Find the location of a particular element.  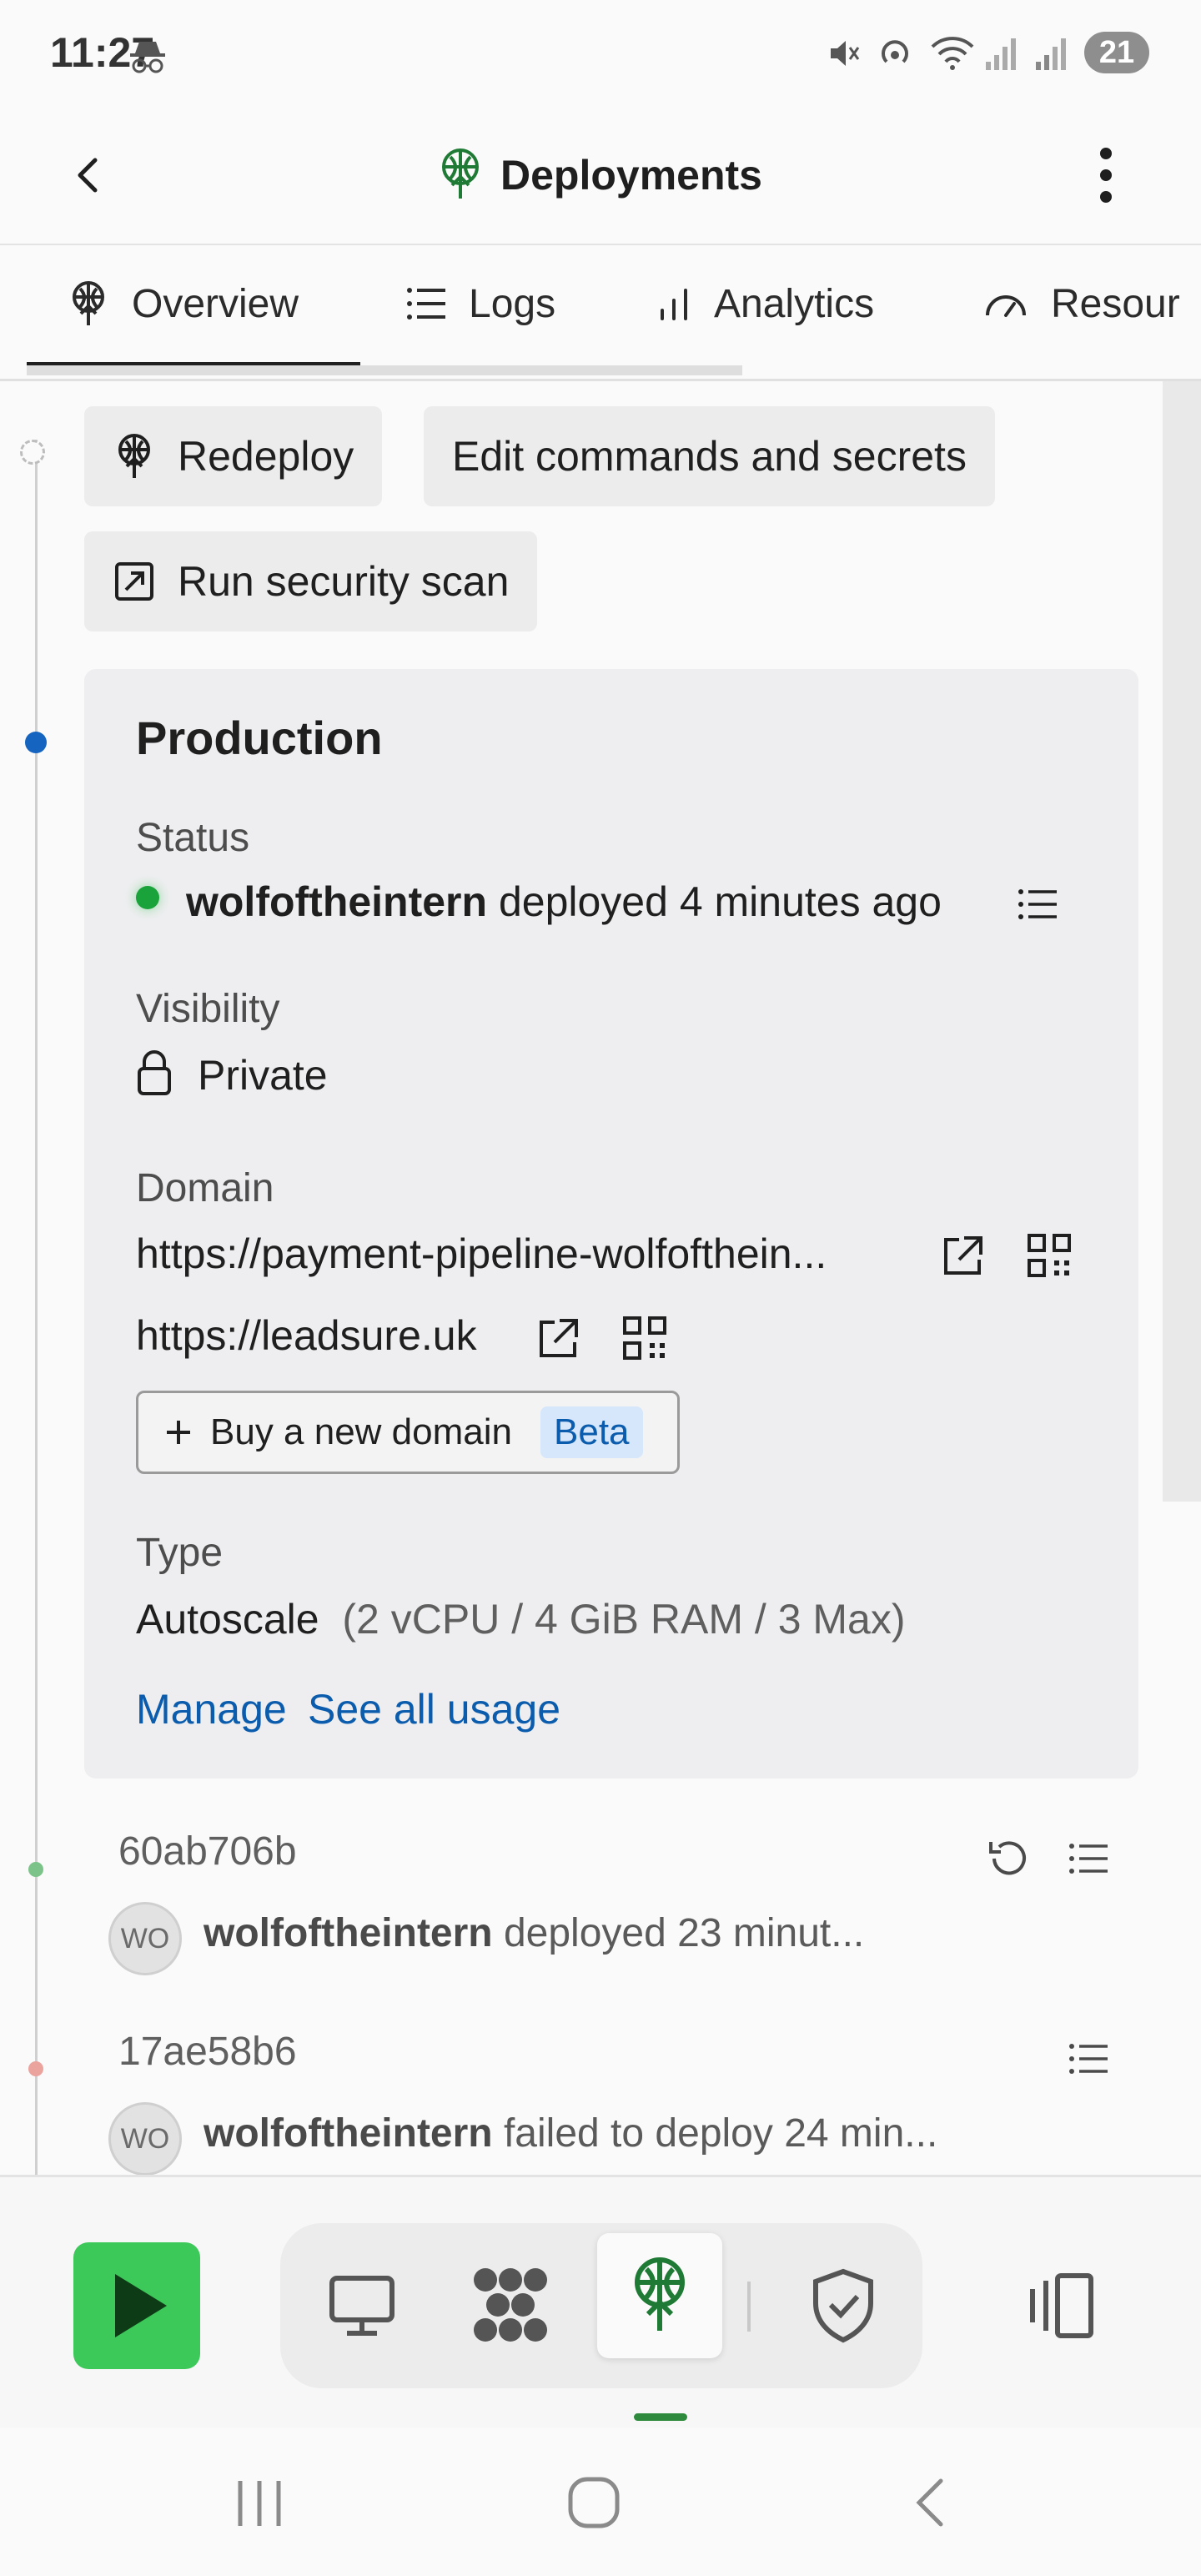

tab-label: Resour is located at coordinates (1115, 303).